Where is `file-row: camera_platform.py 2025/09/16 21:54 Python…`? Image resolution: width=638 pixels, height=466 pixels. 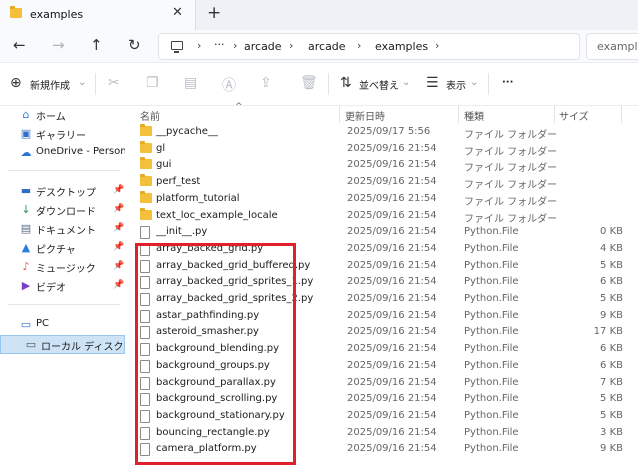 file-row: camera_platform.py 2025/09/16 21:54 Python… is located at coordinates (385, 449).